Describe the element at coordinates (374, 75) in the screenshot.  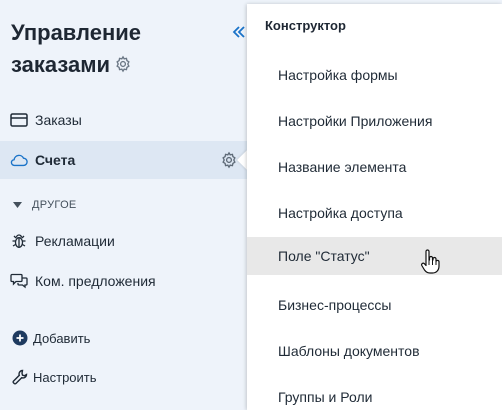
I see `menu-item-form-settings: Настройка формы` at that location.